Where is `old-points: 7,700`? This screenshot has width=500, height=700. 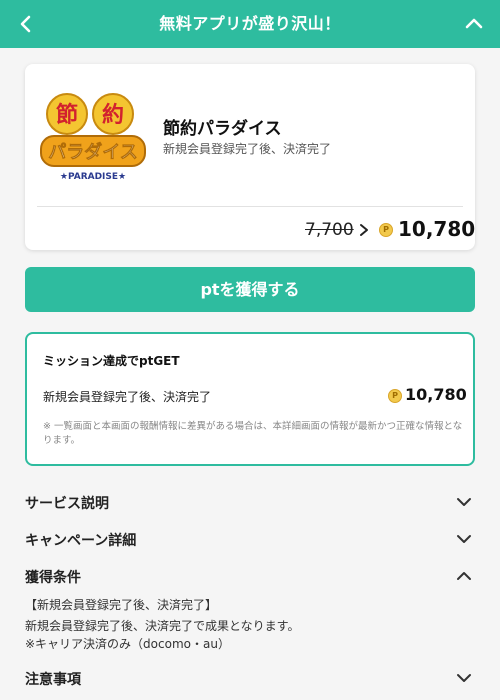
old-points: 7,700 is located at coordinates (329, 230).